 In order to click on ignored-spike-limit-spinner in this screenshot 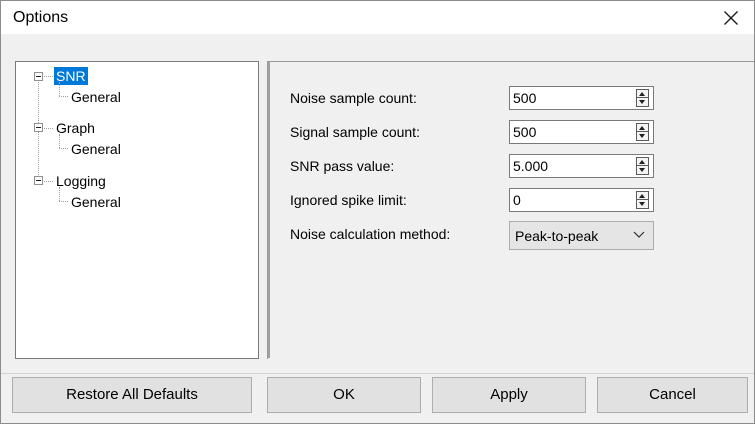, I will do `click(642, 200)`.